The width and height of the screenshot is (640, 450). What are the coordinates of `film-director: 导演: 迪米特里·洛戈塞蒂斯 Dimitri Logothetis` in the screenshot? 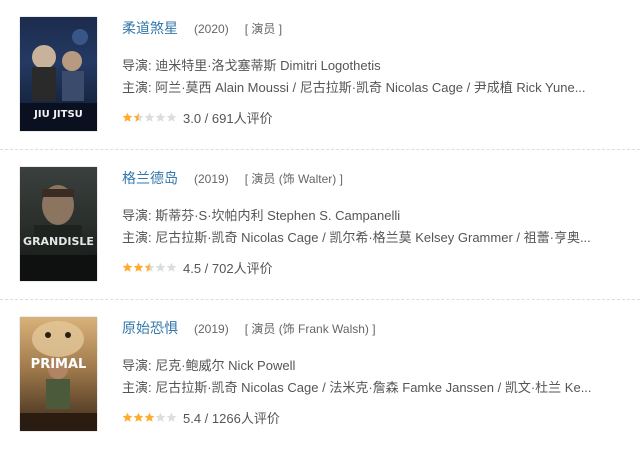 It's located at (251, 65).